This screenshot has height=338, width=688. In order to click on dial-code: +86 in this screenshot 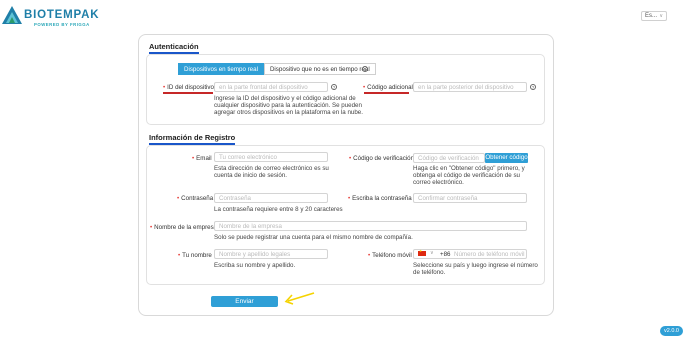, I will do `click(445, 254)`.